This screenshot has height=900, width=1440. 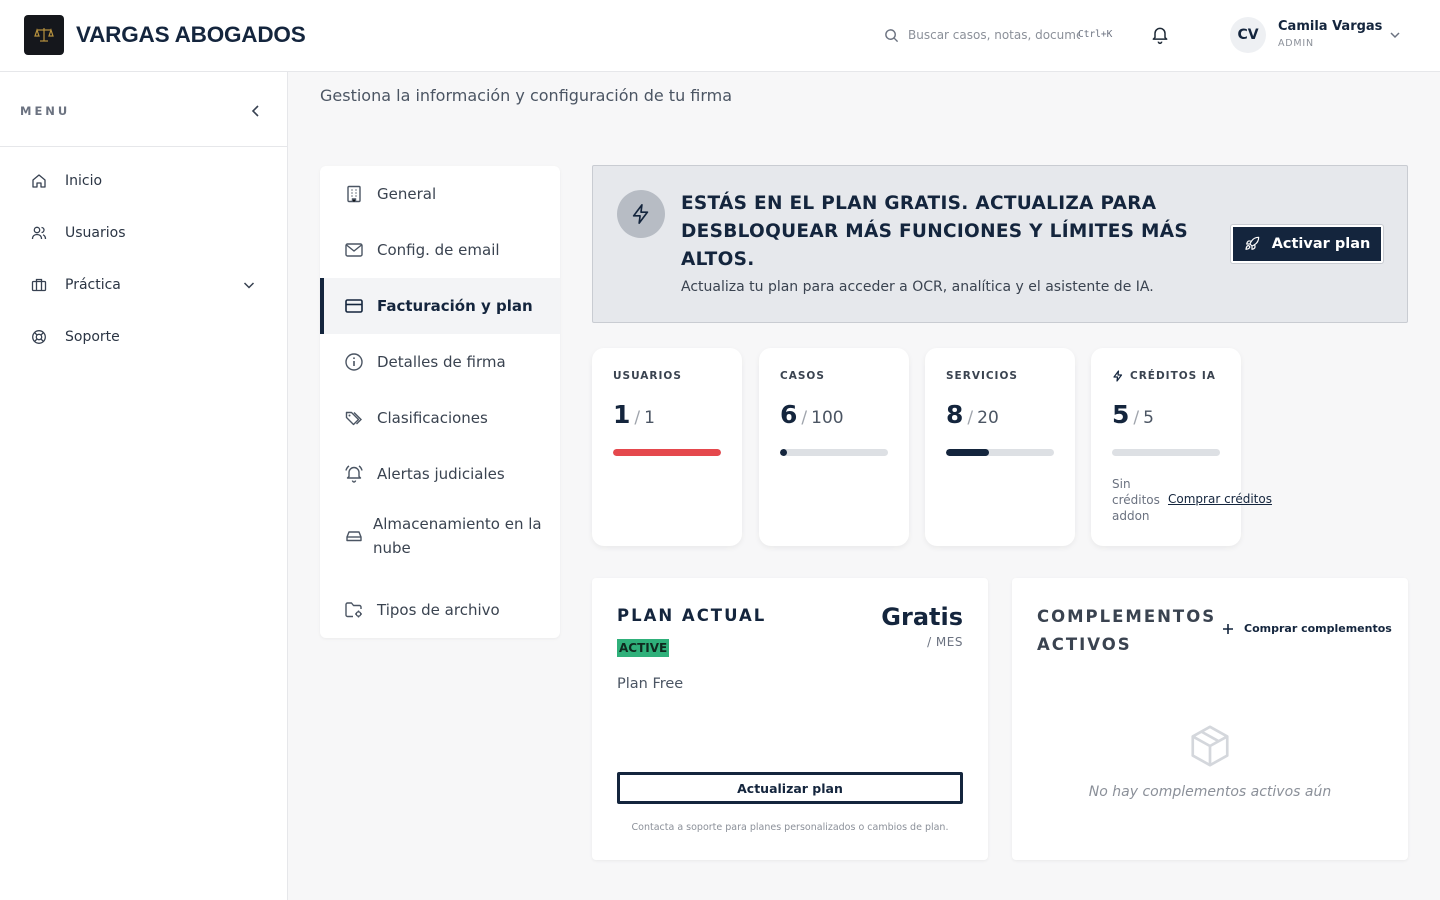 What do you see at coordinates (40, 285) in the screenshot?
I see `briefcase-icon` at bounding box center [40, 285].